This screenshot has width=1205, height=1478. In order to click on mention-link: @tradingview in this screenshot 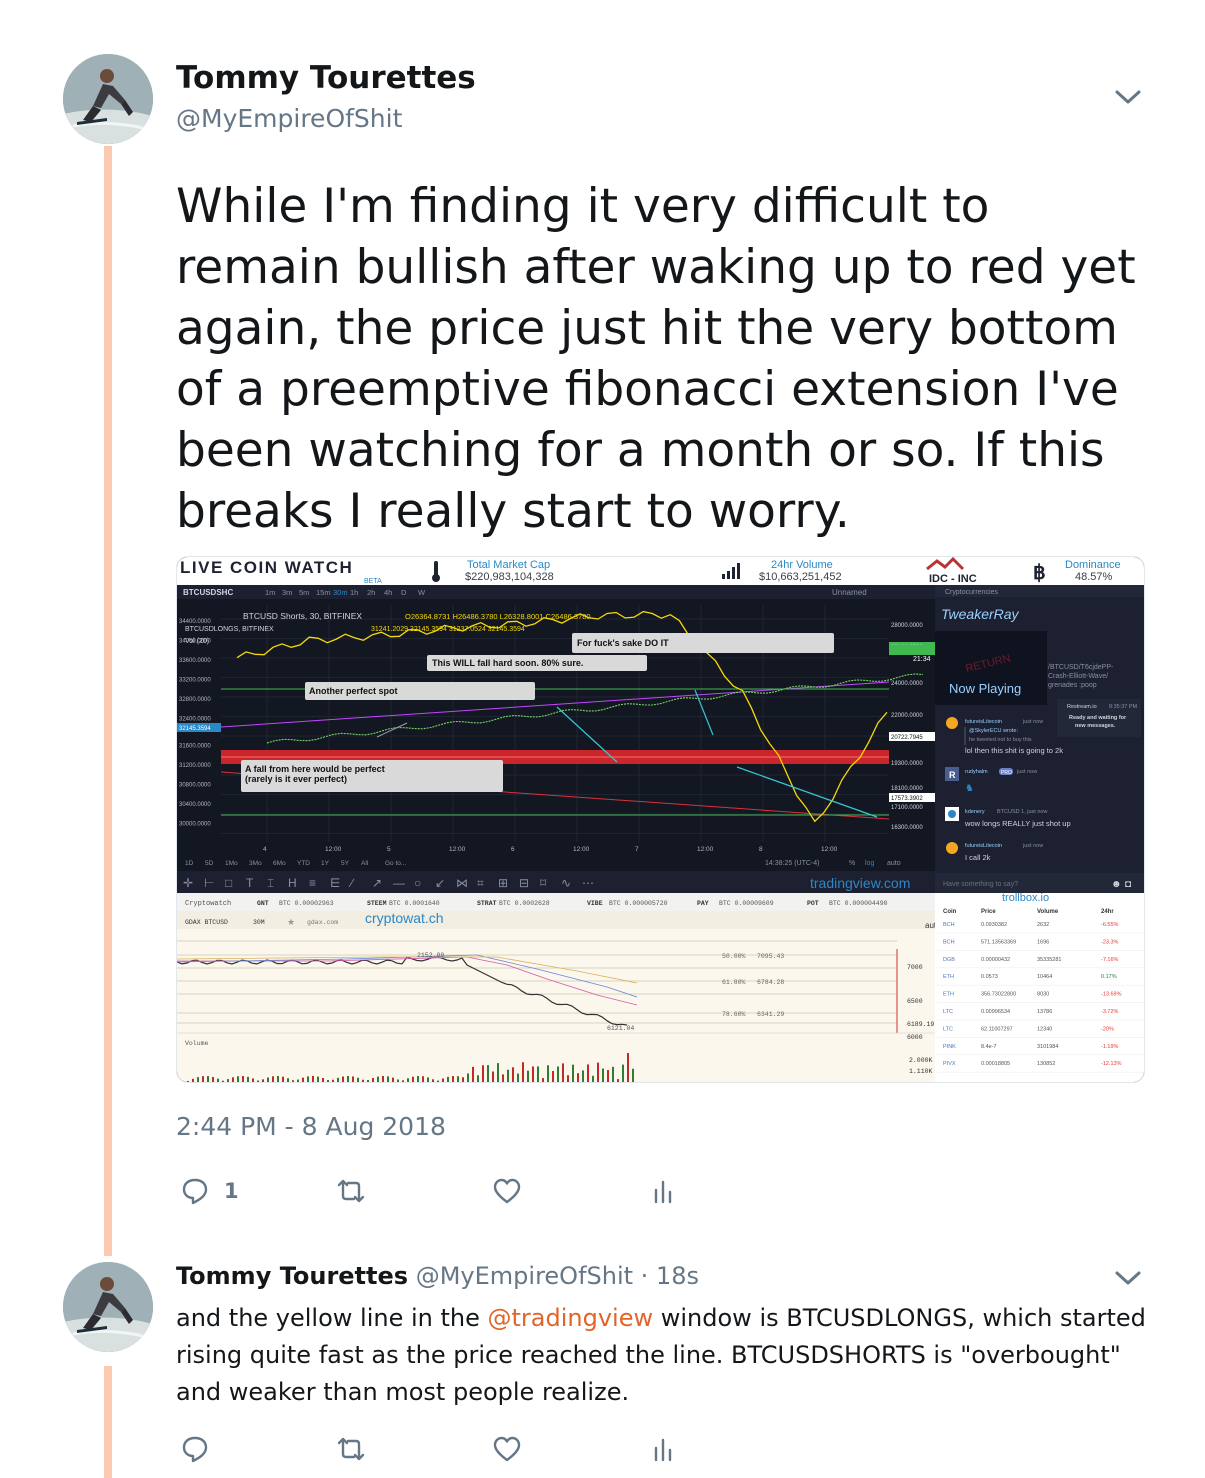, I will do `click(571, 1318)`.